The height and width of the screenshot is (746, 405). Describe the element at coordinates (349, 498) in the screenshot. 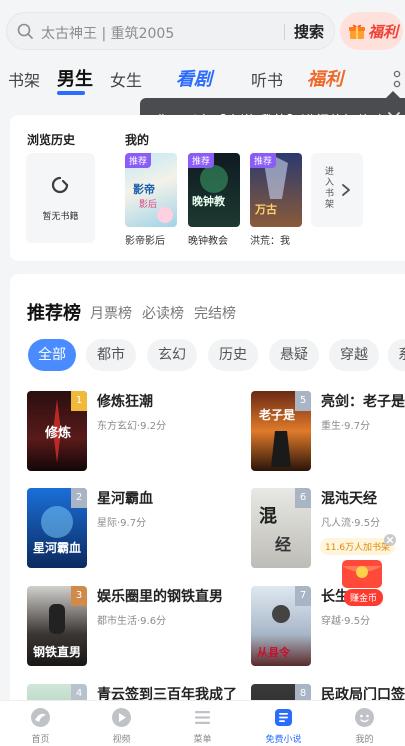

I see `book-title: 混沌天经` at that location.